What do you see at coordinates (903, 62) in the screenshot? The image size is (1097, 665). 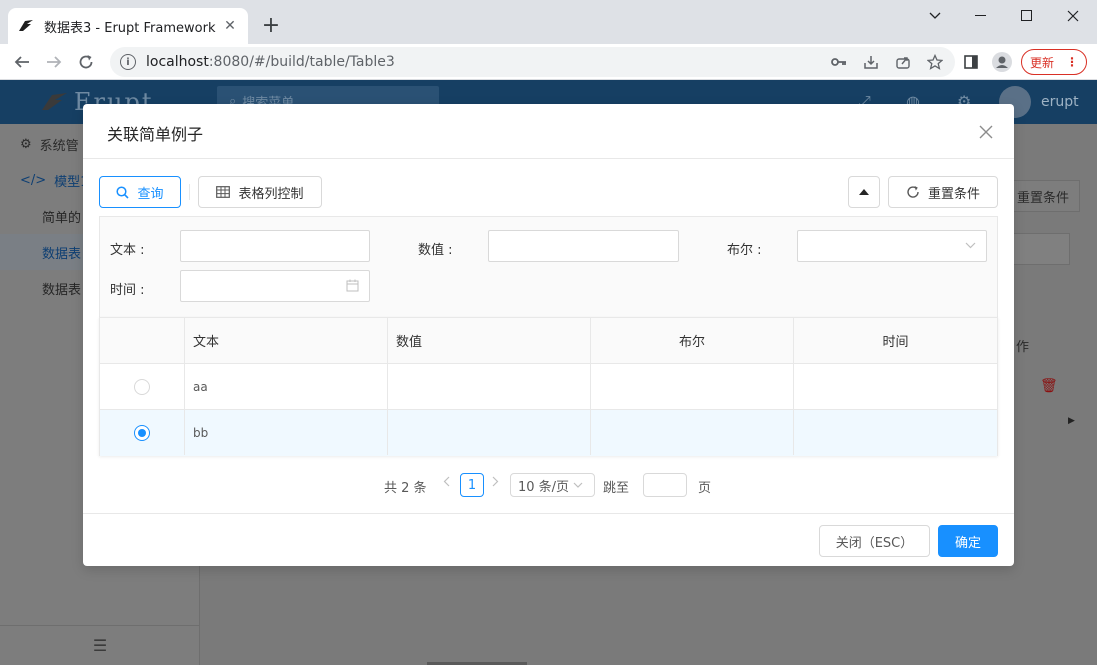 I see `share-icon` at bounding box center [903, 62].